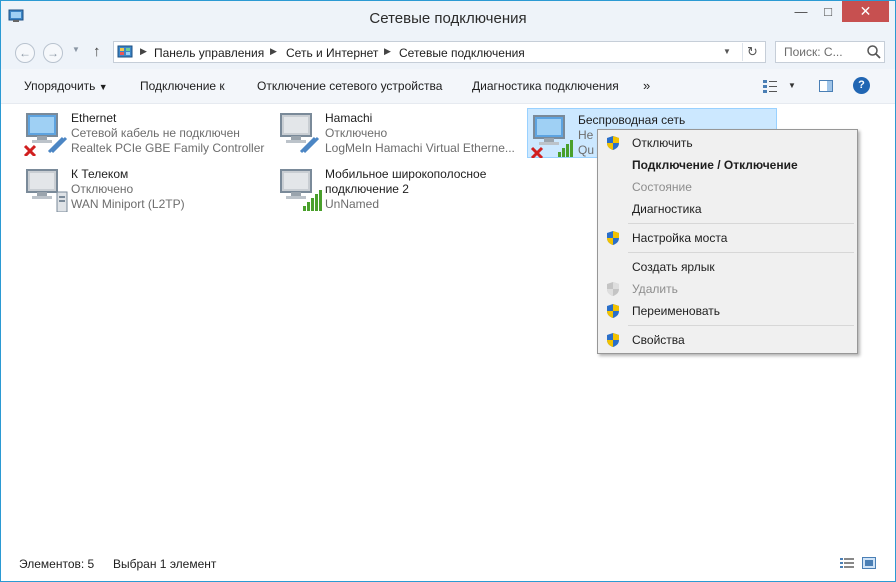 This screenshot has height=582, width=896. I want to click on menu-item-properties: Свойства, so click(727, 340).